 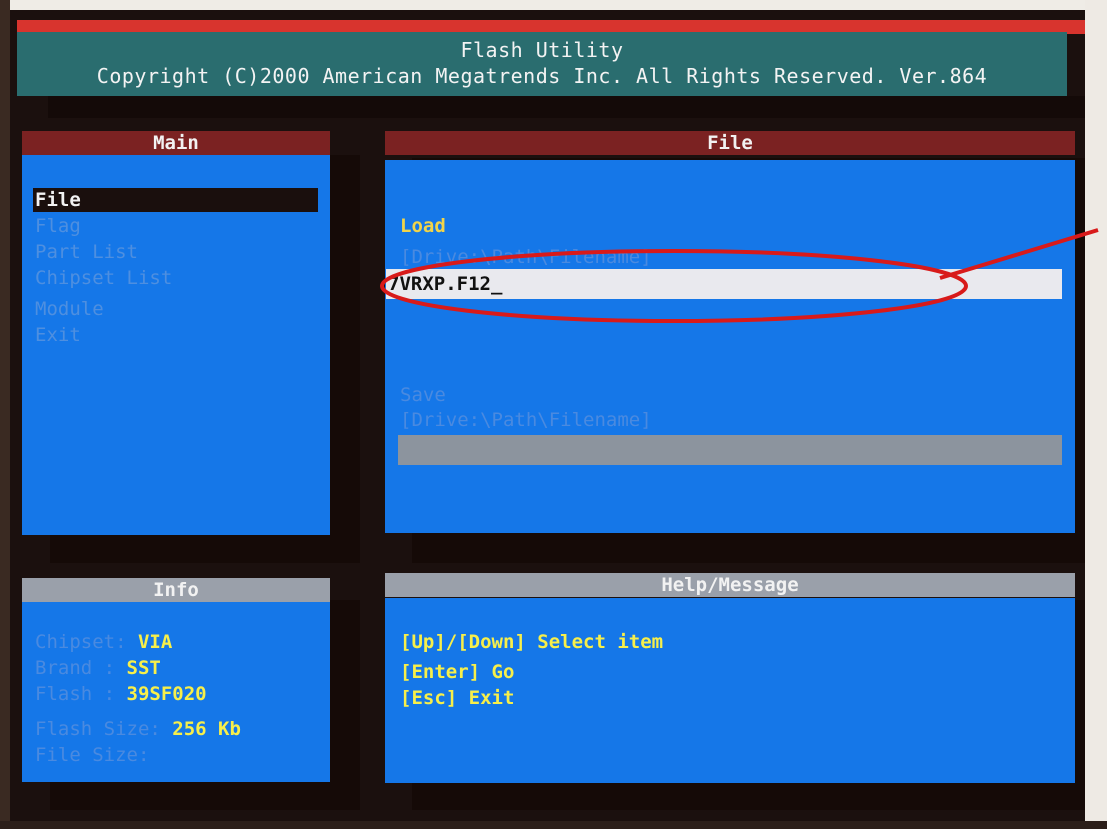 What do you see at coordinates (1019, 254) in the screenshot?
I see `annotation-pointer` at bounding box center [1019, 254].